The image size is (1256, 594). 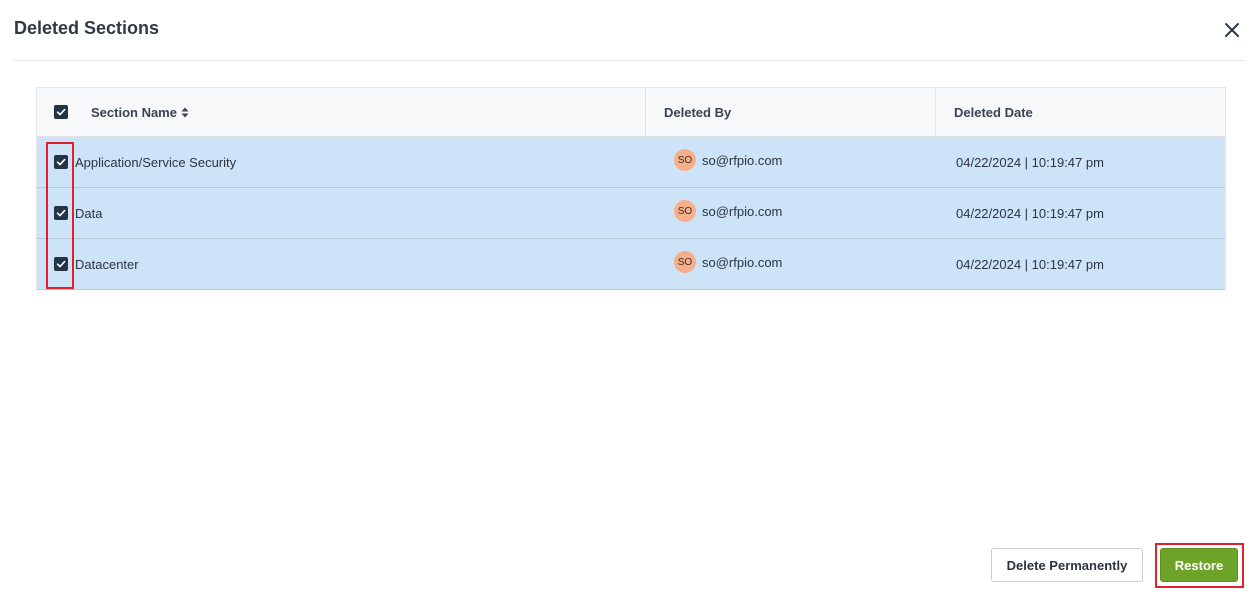 What do you see at coordinates (107, 264) in the screenshot?
I see `section-name-text: Datacenter` at bounding box center [107, 264].